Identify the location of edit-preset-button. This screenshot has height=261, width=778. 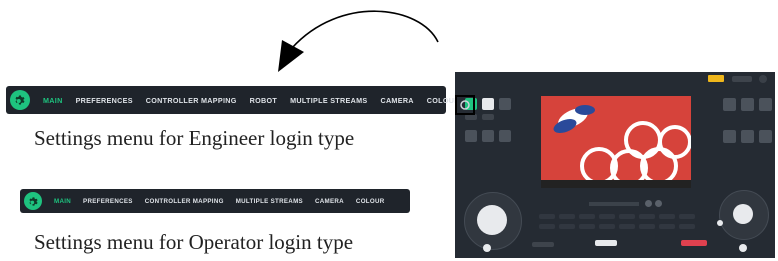
(658, 203).